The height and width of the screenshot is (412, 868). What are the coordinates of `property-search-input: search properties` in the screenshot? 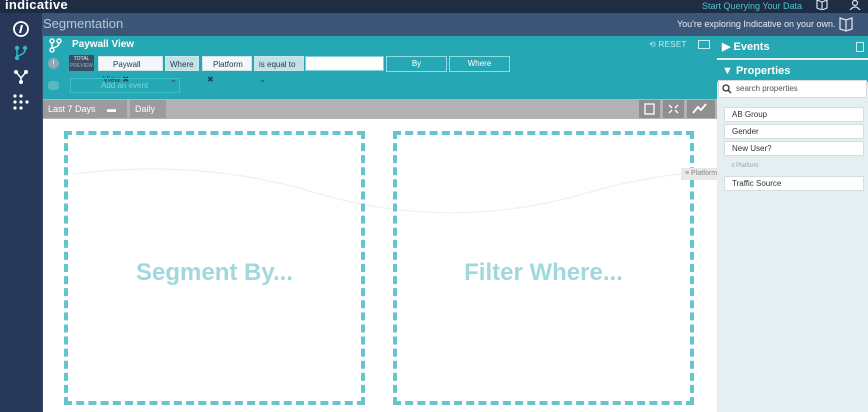 It's located at (792, 89).